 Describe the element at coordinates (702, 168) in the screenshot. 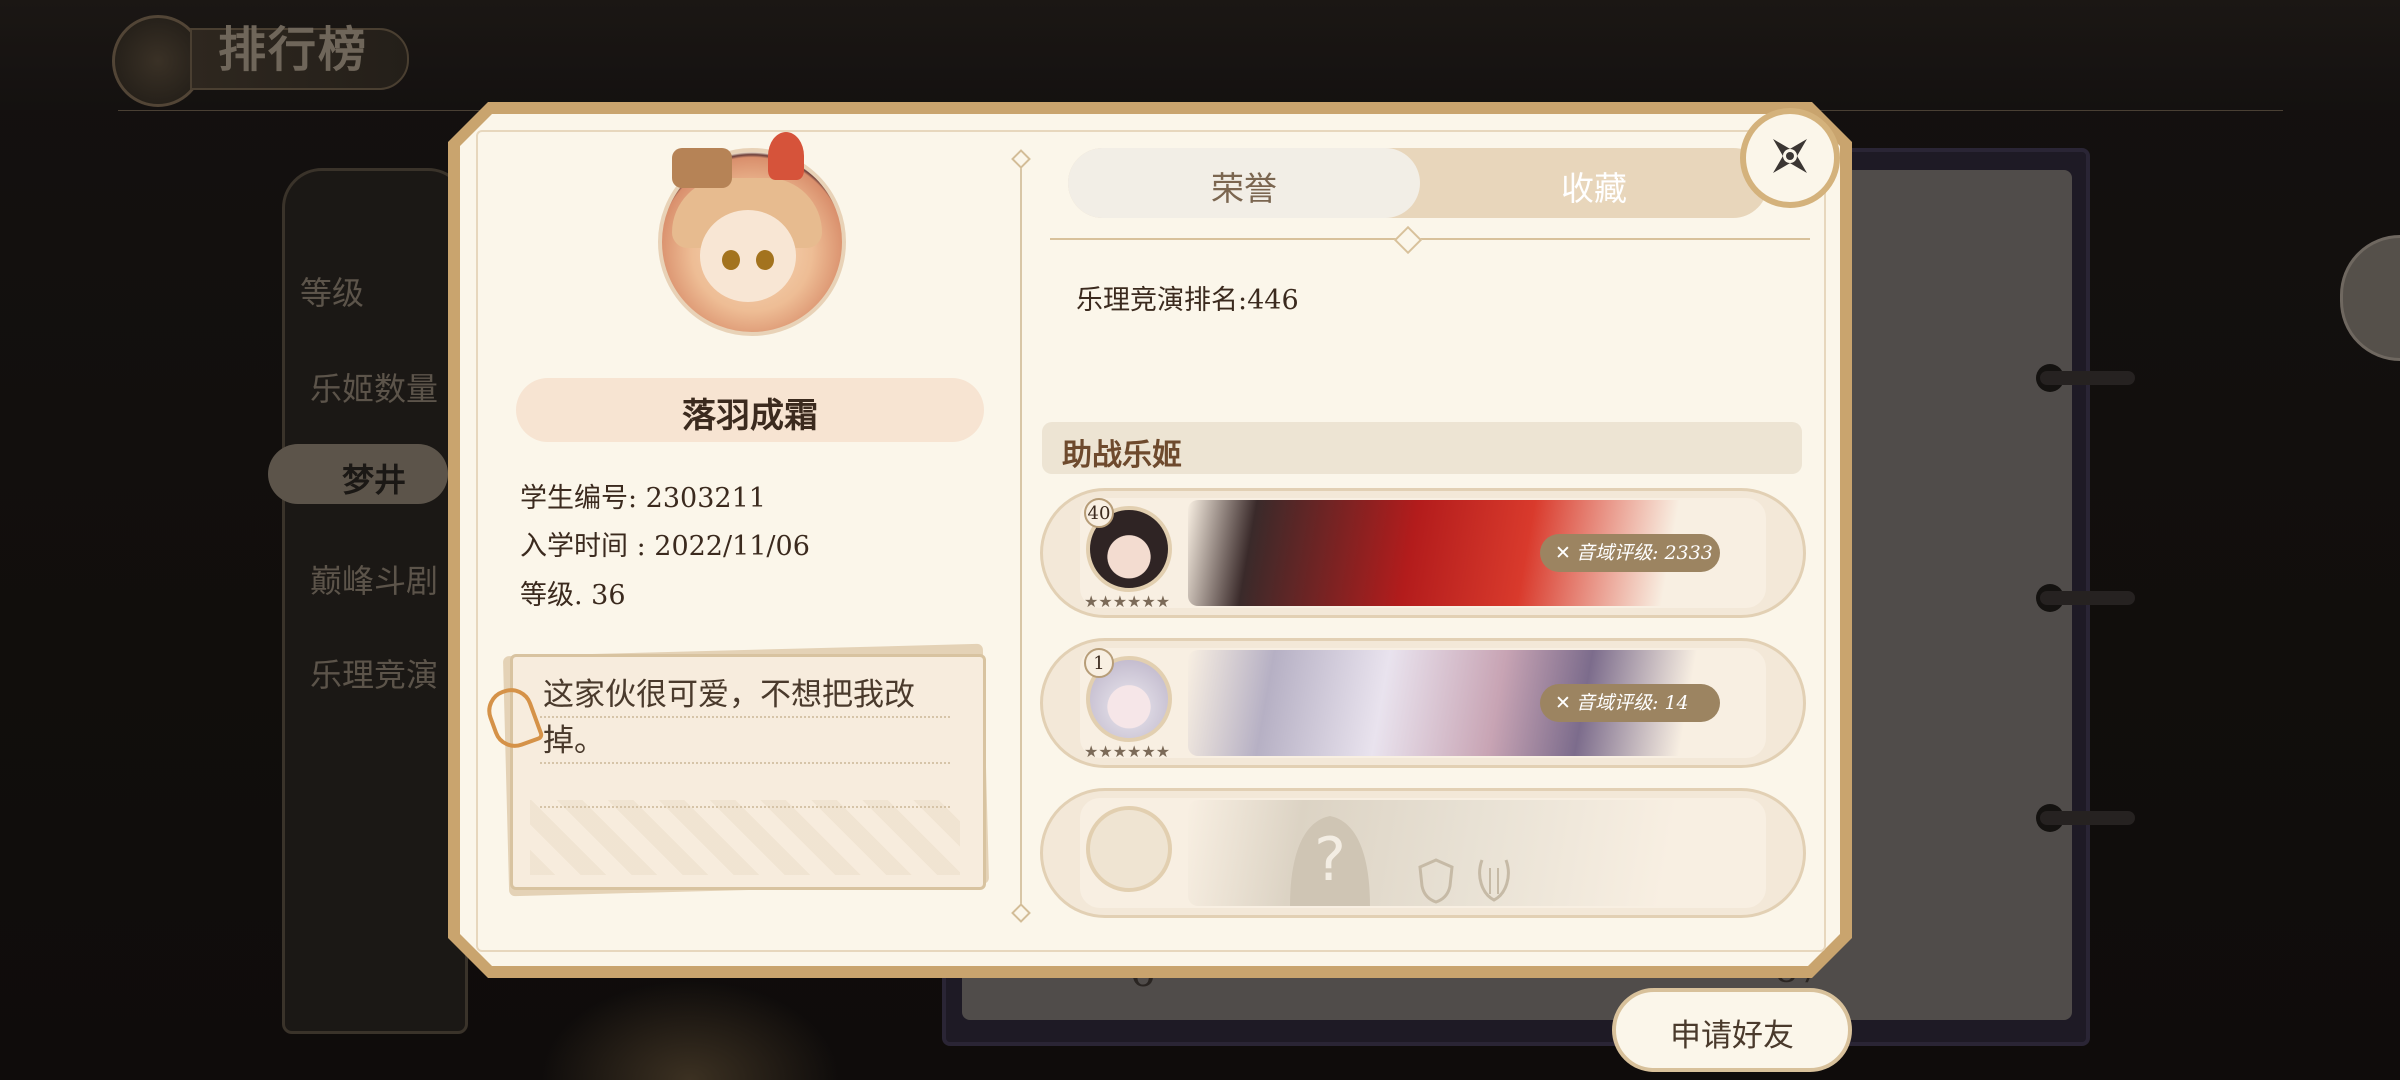

I see `avatar-crown-icon` at that location.